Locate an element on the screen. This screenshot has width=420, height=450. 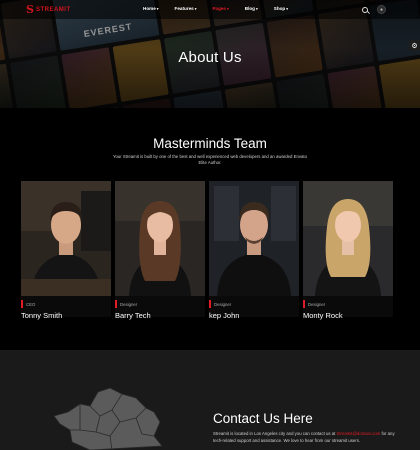
main-menu: Home ▾ Features ▾ Pages ▾ Blog ▾ Shop ▾ is located at coordinates (223, 8).